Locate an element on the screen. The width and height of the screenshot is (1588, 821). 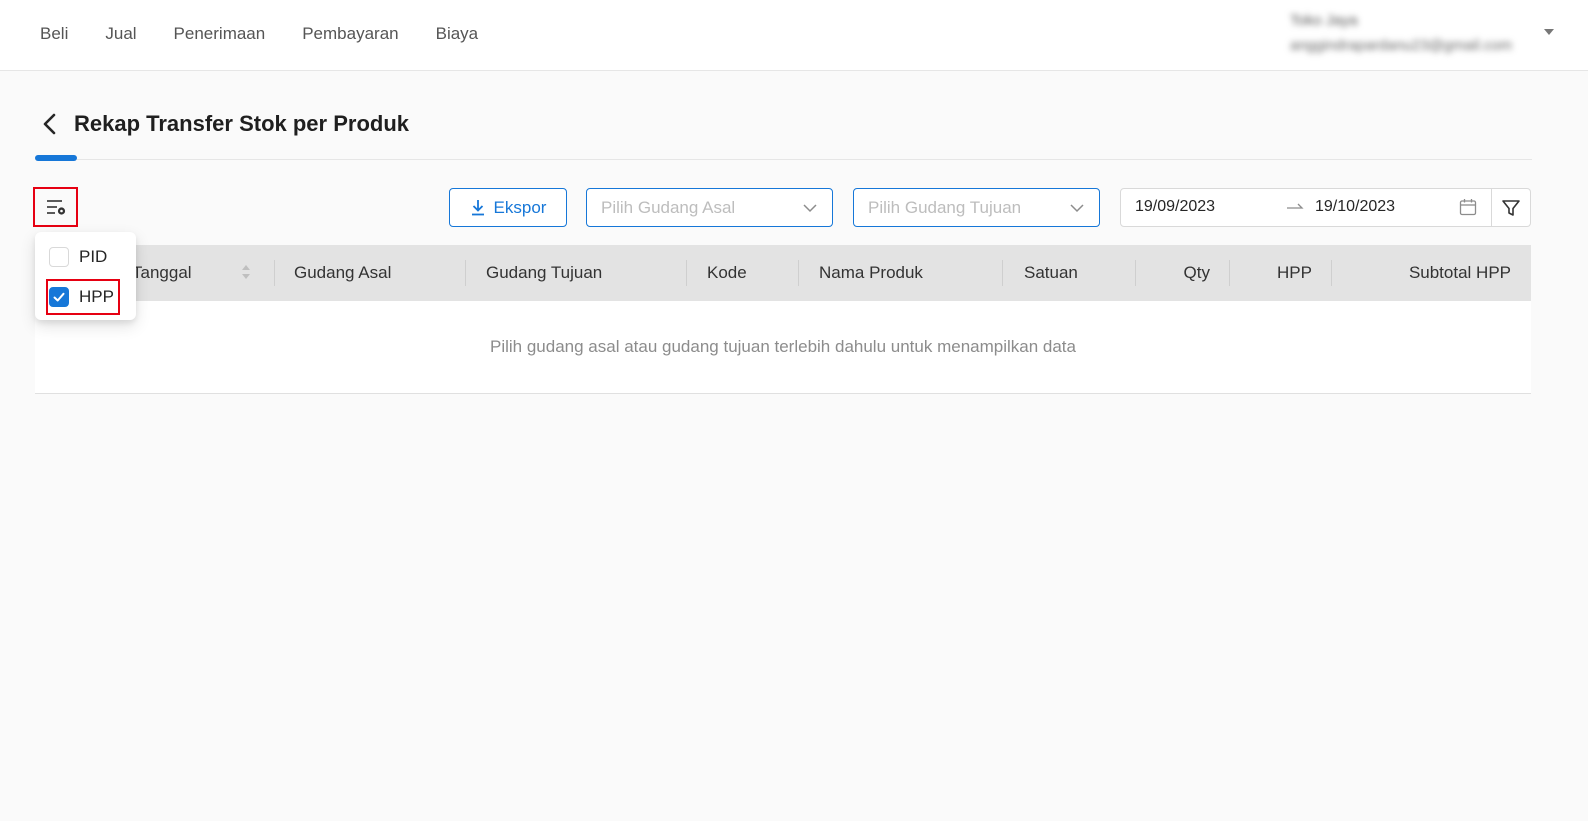
export-button: Ekspor is located at coordinates (508, 207).